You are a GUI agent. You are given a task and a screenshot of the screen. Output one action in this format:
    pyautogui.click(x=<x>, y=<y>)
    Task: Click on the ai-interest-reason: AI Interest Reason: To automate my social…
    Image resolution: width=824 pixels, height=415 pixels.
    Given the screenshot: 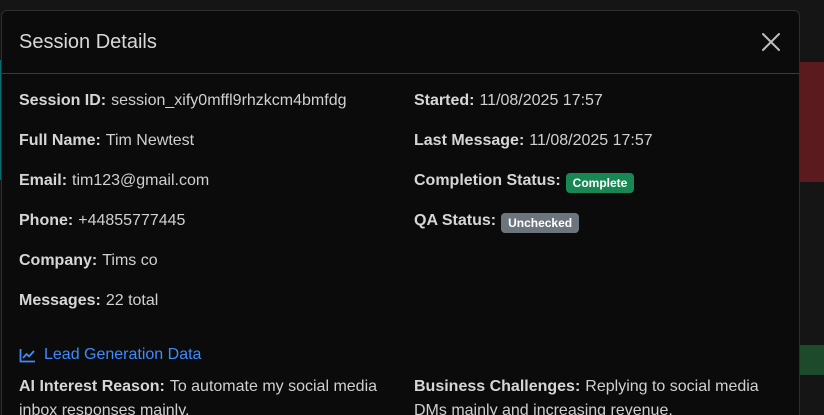 What is the action you would take?
    pyautogui.click(x=206, y=395)
    